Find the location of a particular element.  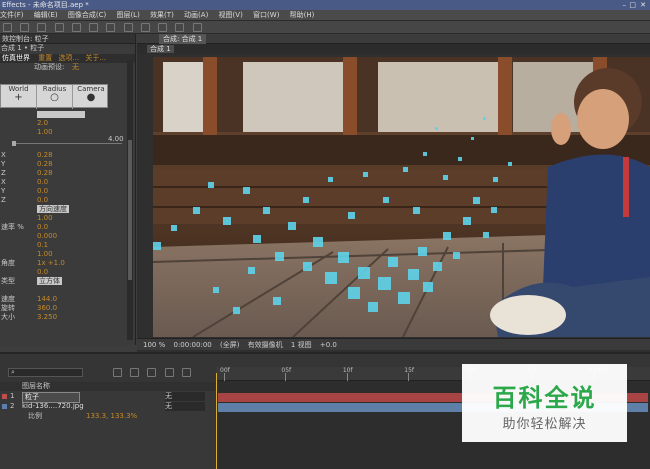

param-row: Z 0.0 is located at coordinates (64, 200).